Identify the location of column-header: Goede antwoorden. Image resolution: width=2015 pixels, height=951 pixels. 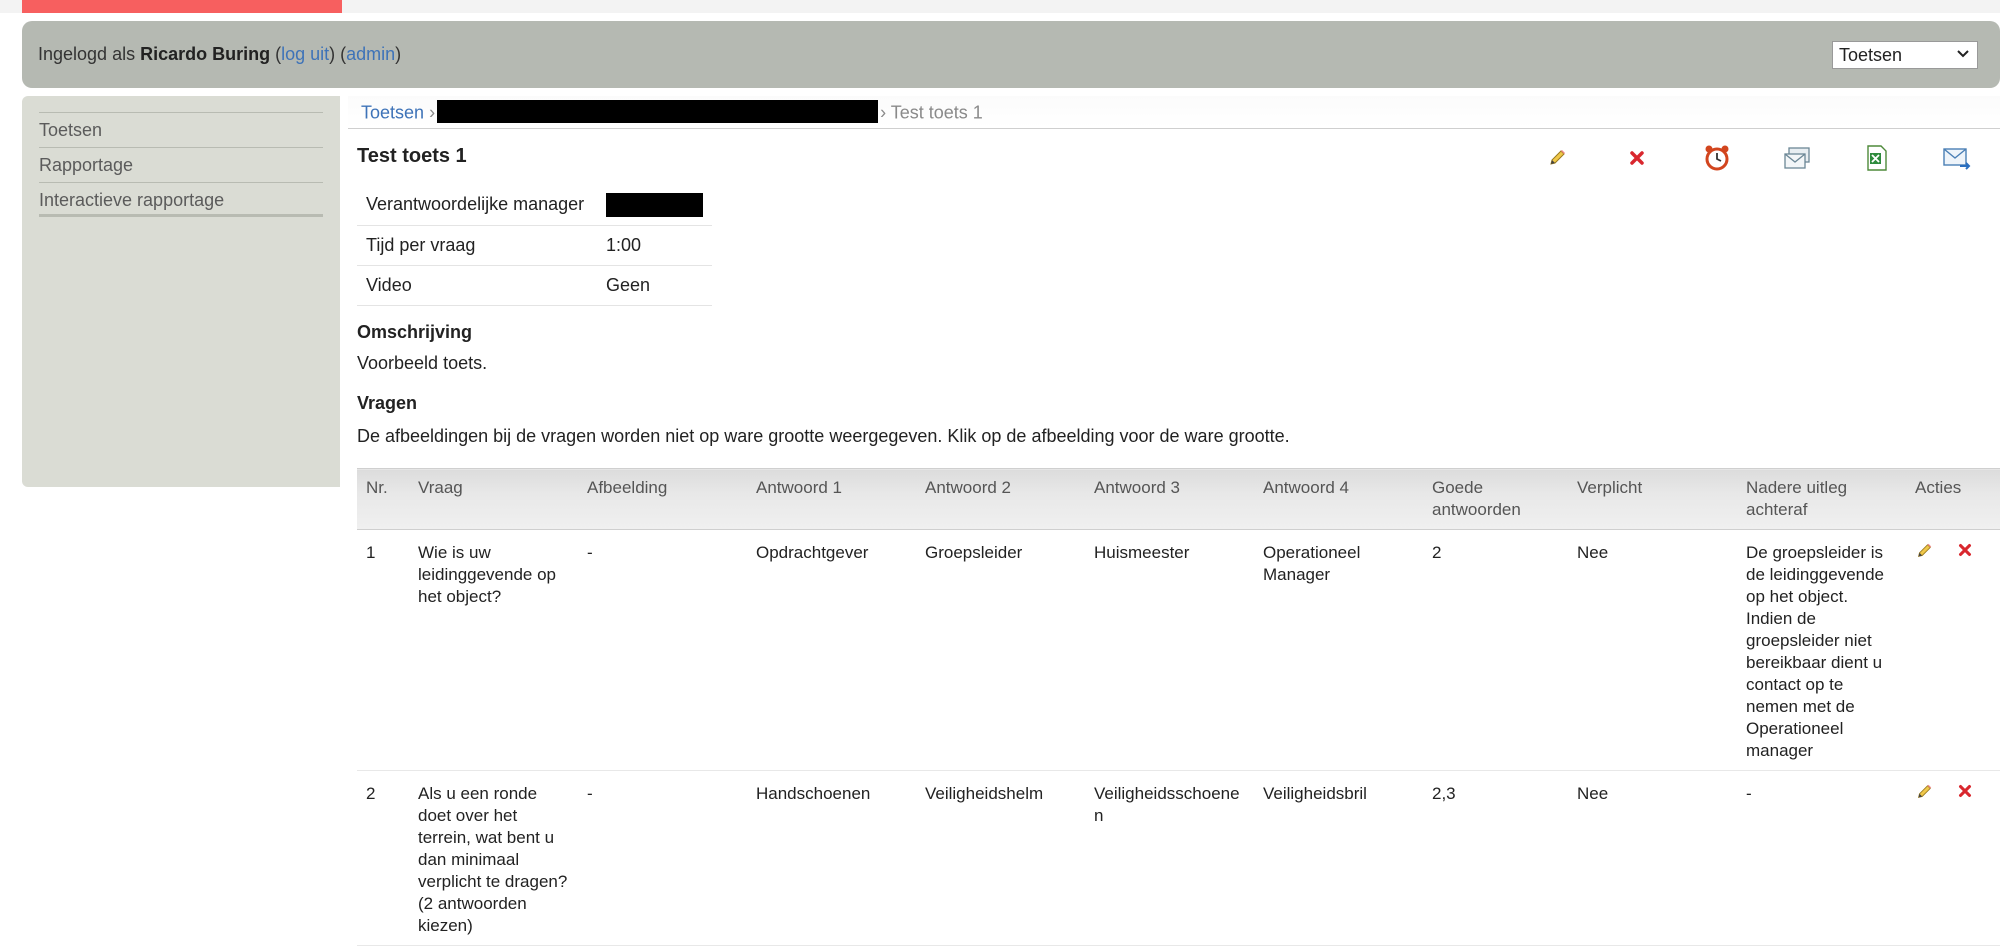
(1495, 499).